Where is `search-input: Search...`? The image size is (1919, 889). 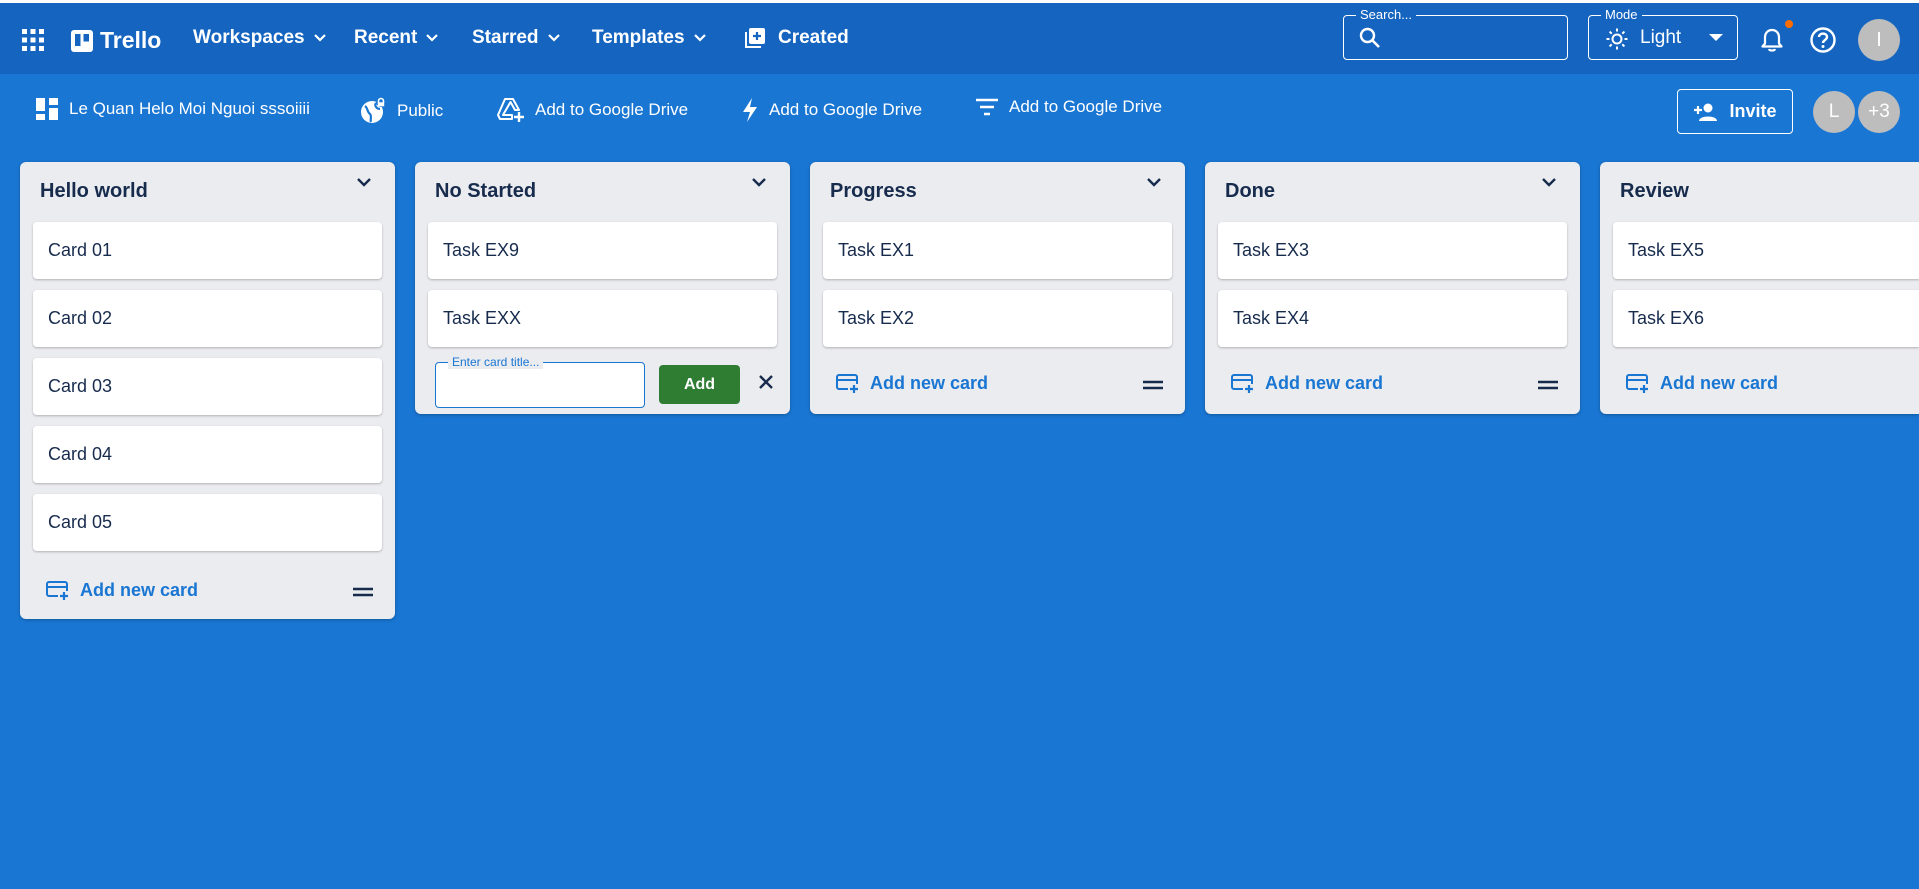
search-input: Search... is located at coordinates (1455, 33).